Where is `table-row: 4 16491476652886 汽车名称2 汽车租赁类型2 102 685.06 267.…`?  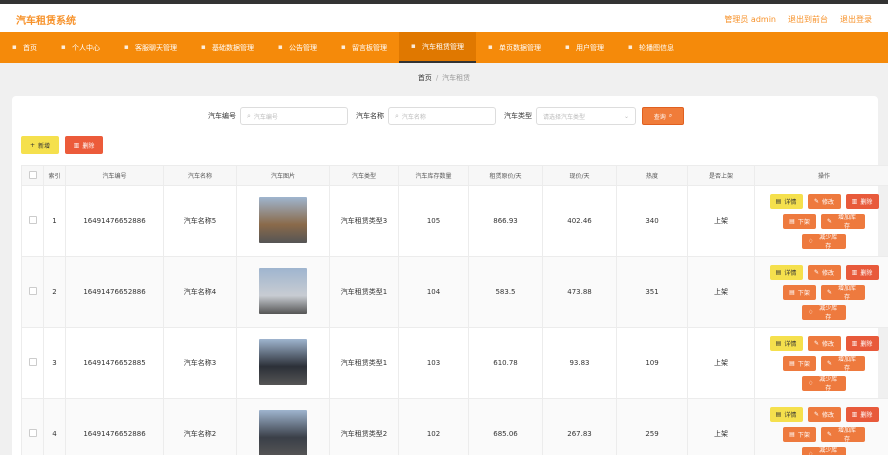 table-row: 4 16491476652886 汽车名称2 汽车租赁类型2 102 685.06 267.… is located at coordinates (454, 426).